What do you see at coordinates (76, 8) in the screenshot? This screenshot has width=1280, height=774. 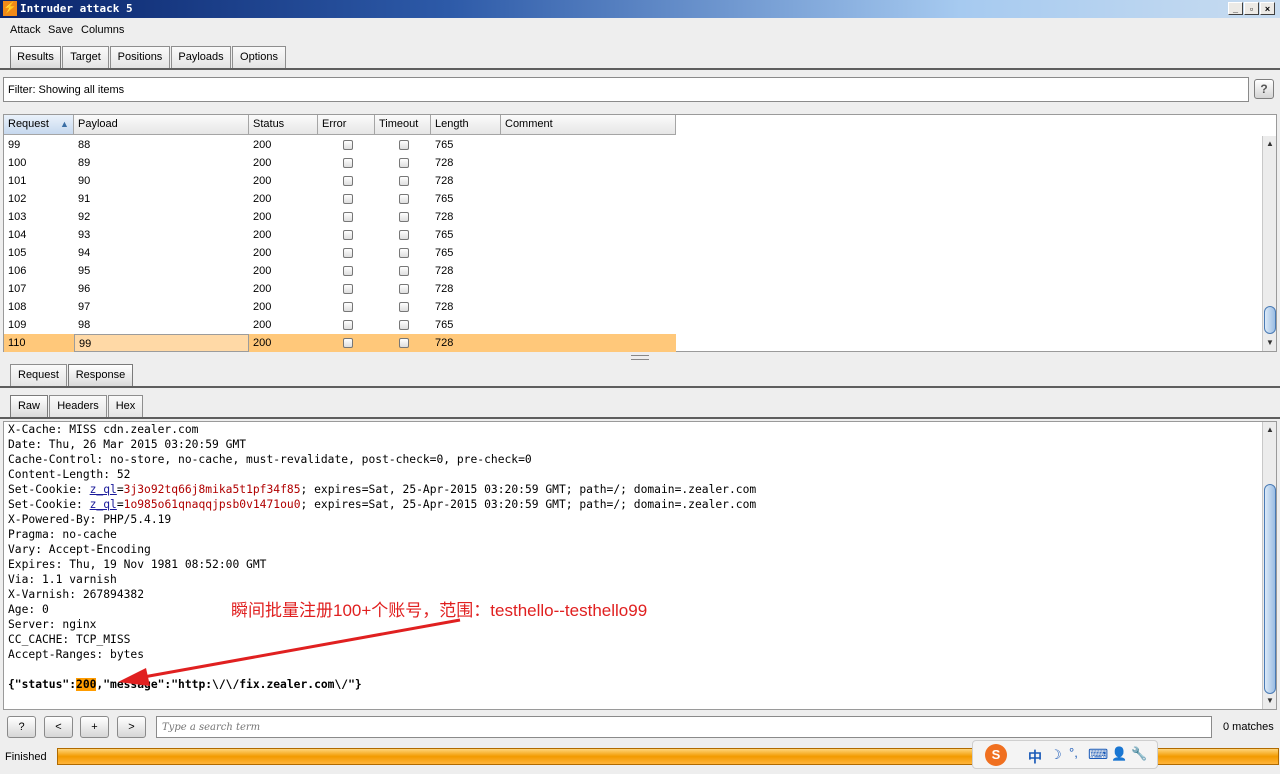 I see `window-title: Intruder attack 5` at bounding box center [76, 8].